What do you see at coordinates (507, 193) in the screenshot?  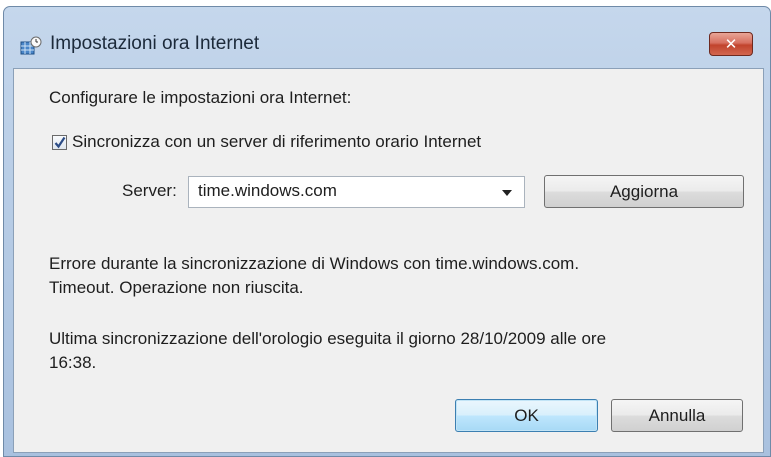 I see `chevron-down-icon` at bounding box center [507, 193].